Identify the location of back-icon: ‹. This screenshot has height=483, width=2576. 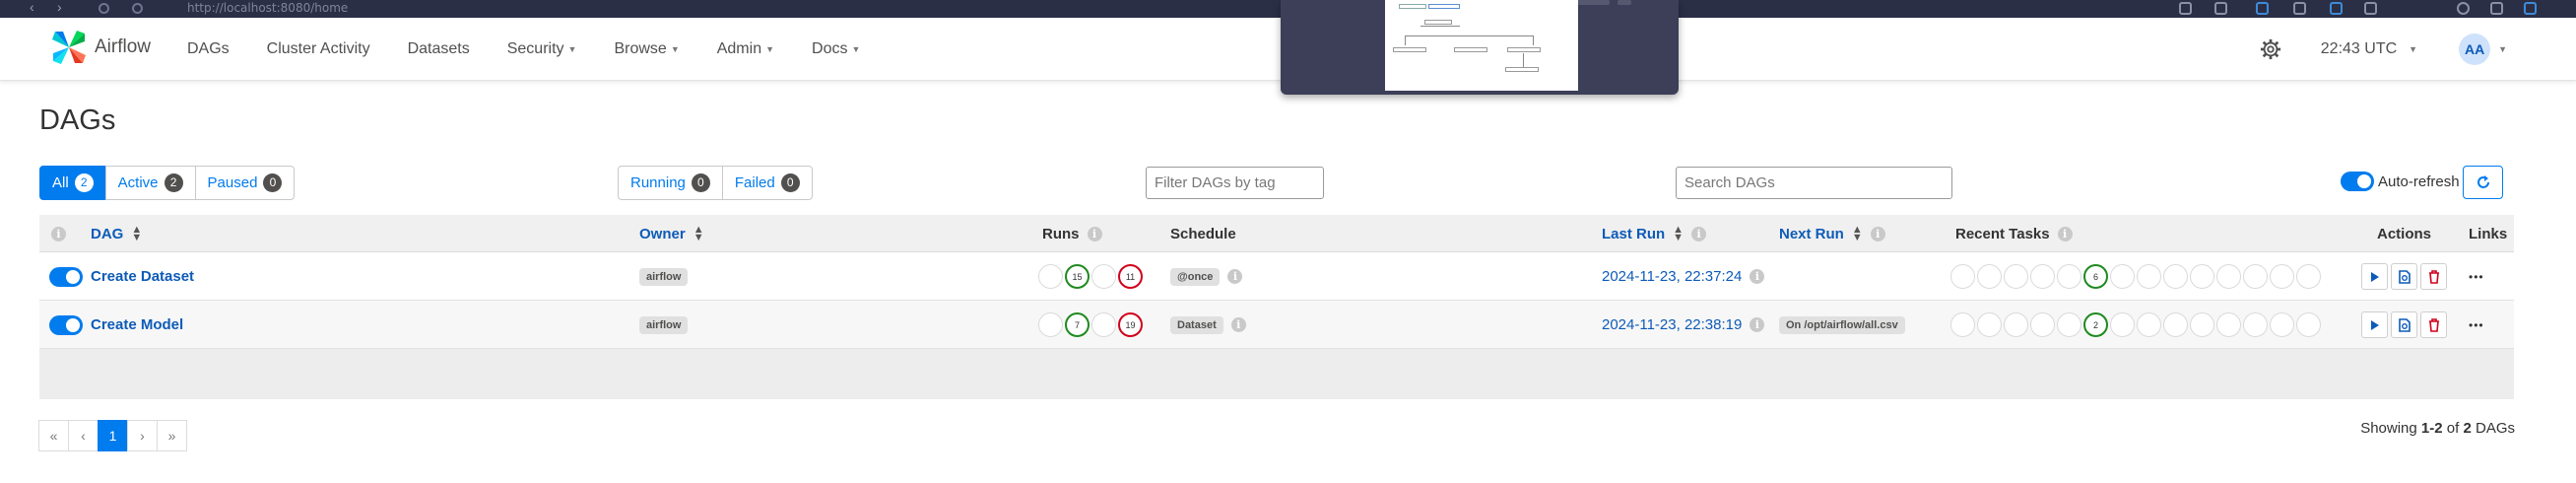
(32, 8).